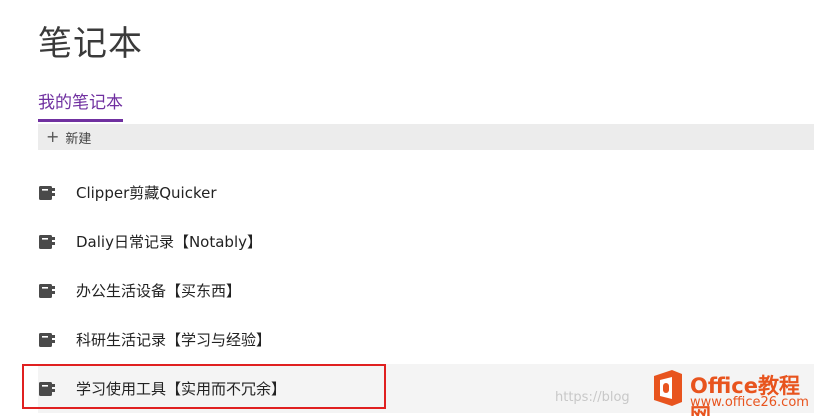 The width and height of the screenshot is (814, 416). I want to click on page-title: 笔记本, so click(90, 44).